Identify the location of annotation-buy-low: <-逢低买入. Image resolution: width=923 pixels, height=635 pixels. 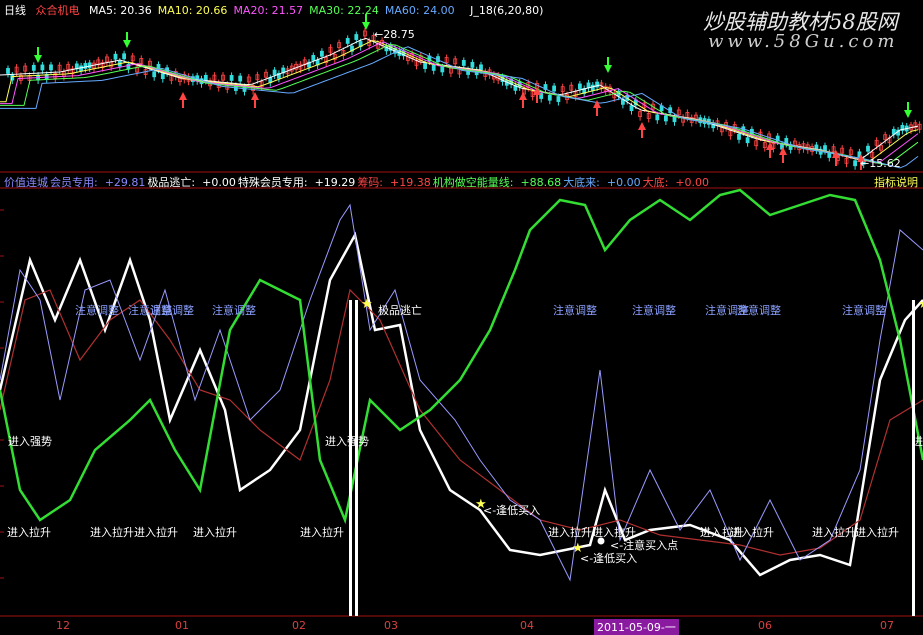
(512, 510).